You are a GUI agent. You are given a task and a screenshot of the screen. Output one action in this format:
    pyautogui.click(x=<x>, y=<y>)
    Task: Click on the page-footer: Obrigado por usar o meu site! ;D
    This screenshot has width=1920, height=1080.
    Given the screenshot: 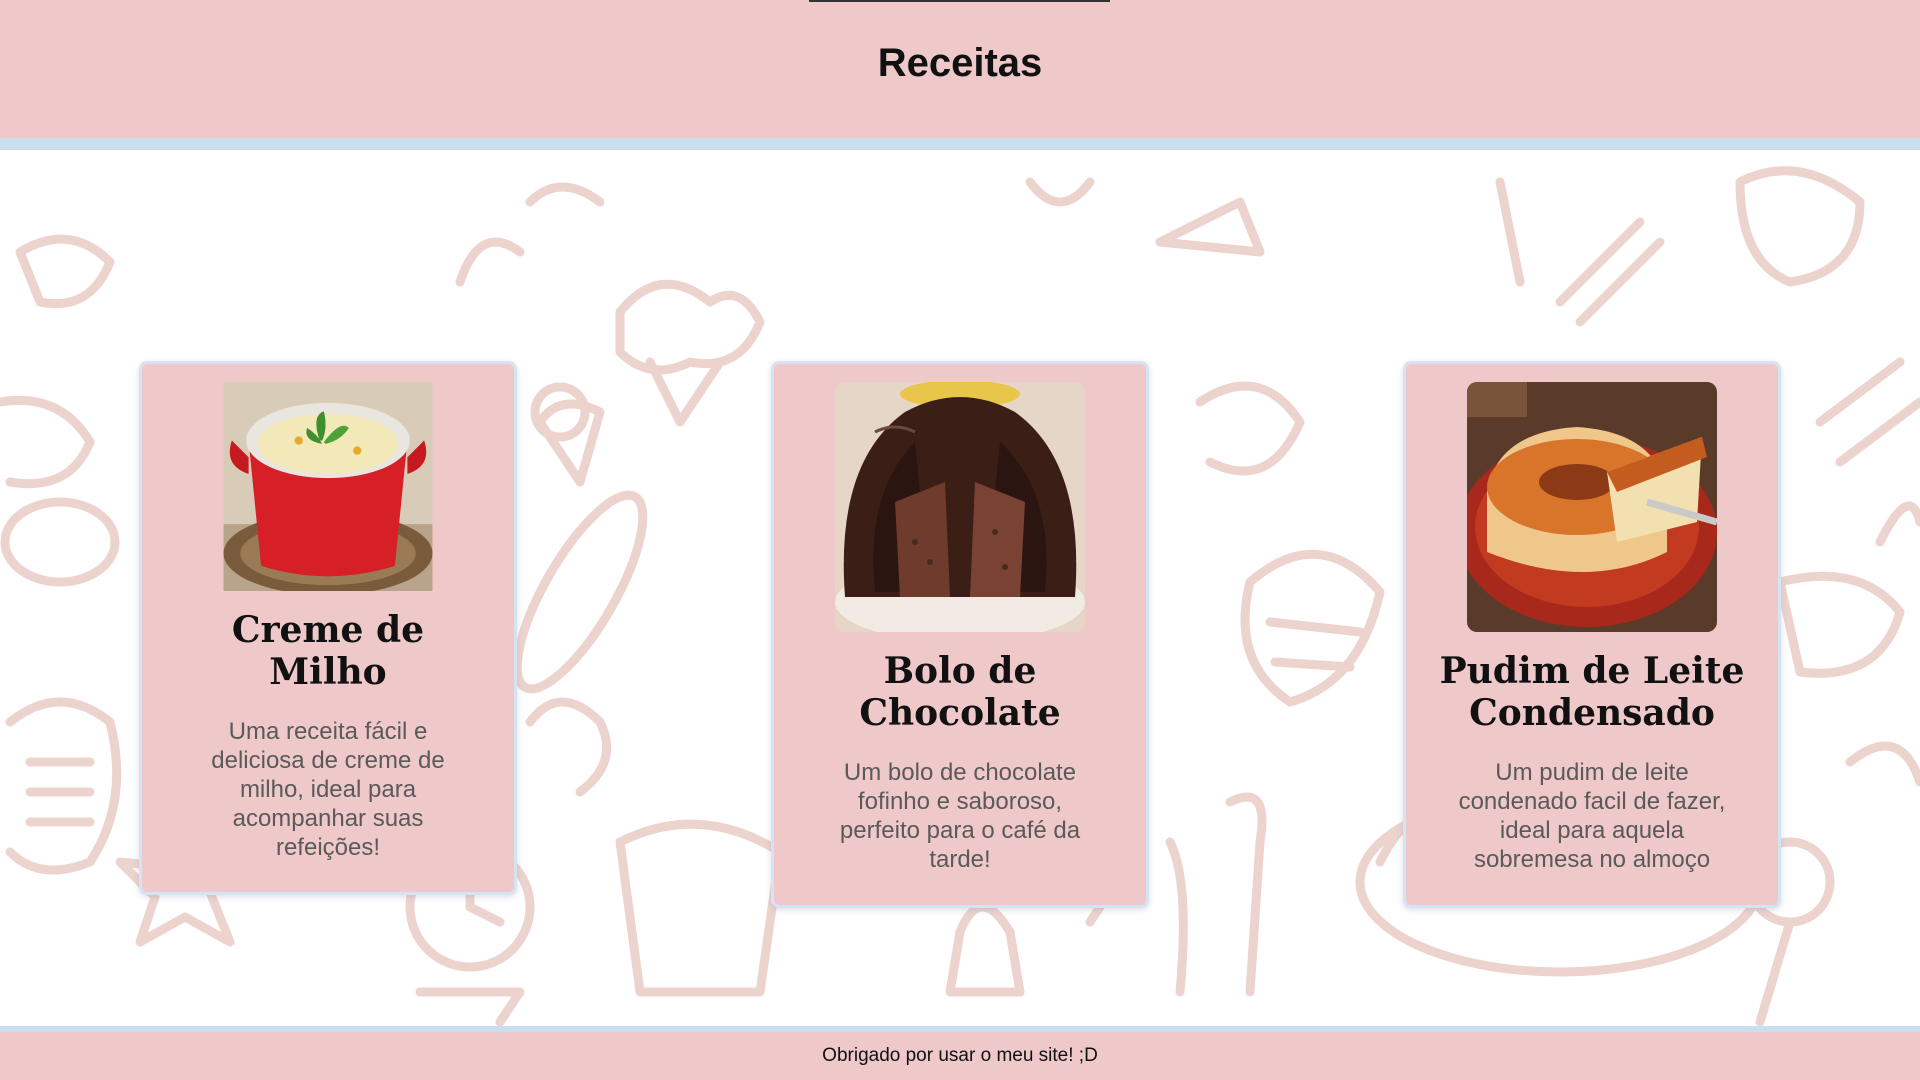 What is the action you would take?
    pyautogui.click(x=960, y=1053)
    